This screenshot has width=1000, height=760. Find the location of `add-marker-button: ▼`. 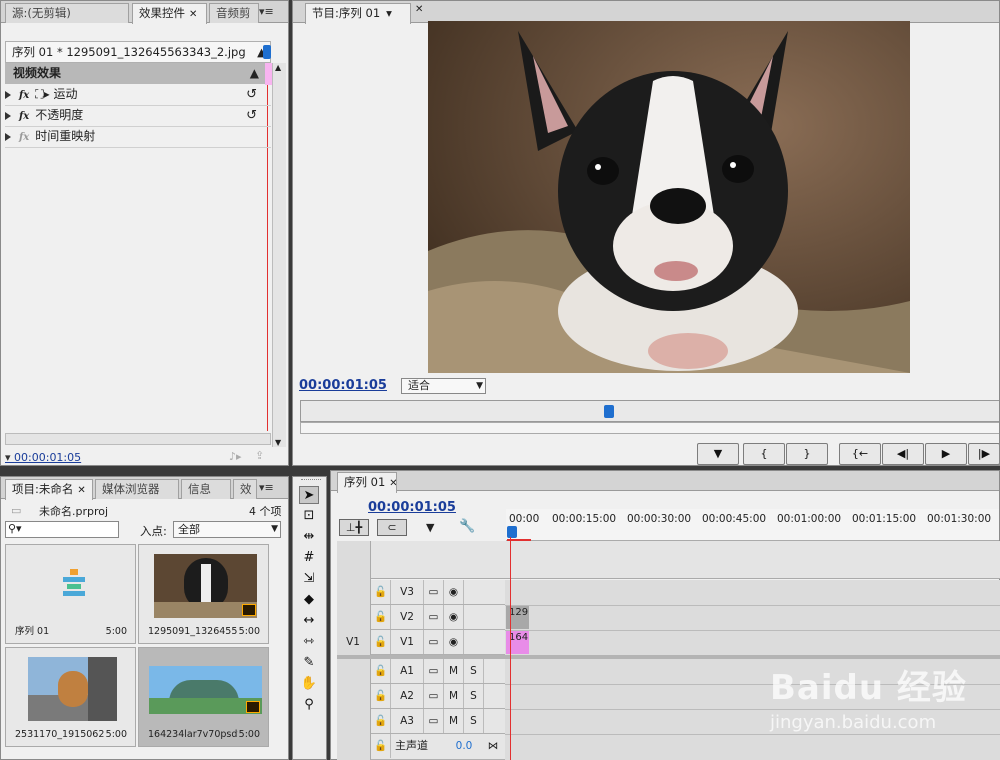

add-marker-button: ▼ is located at coordinates (718, 454).